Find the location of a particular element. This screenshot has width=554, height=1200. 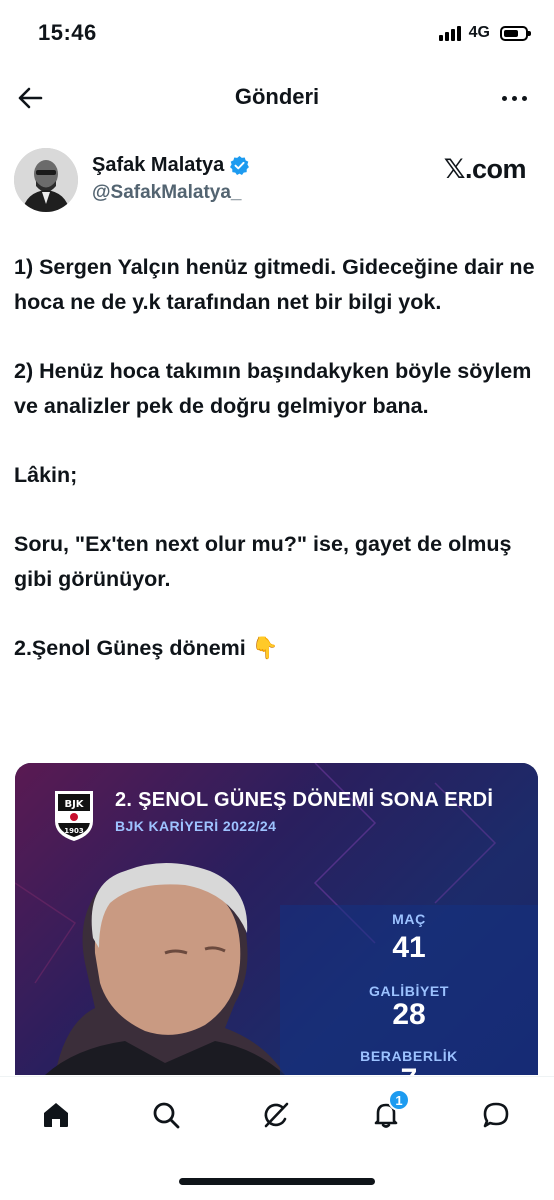

status-indicators: 4G is located at coordinates (484, 33).